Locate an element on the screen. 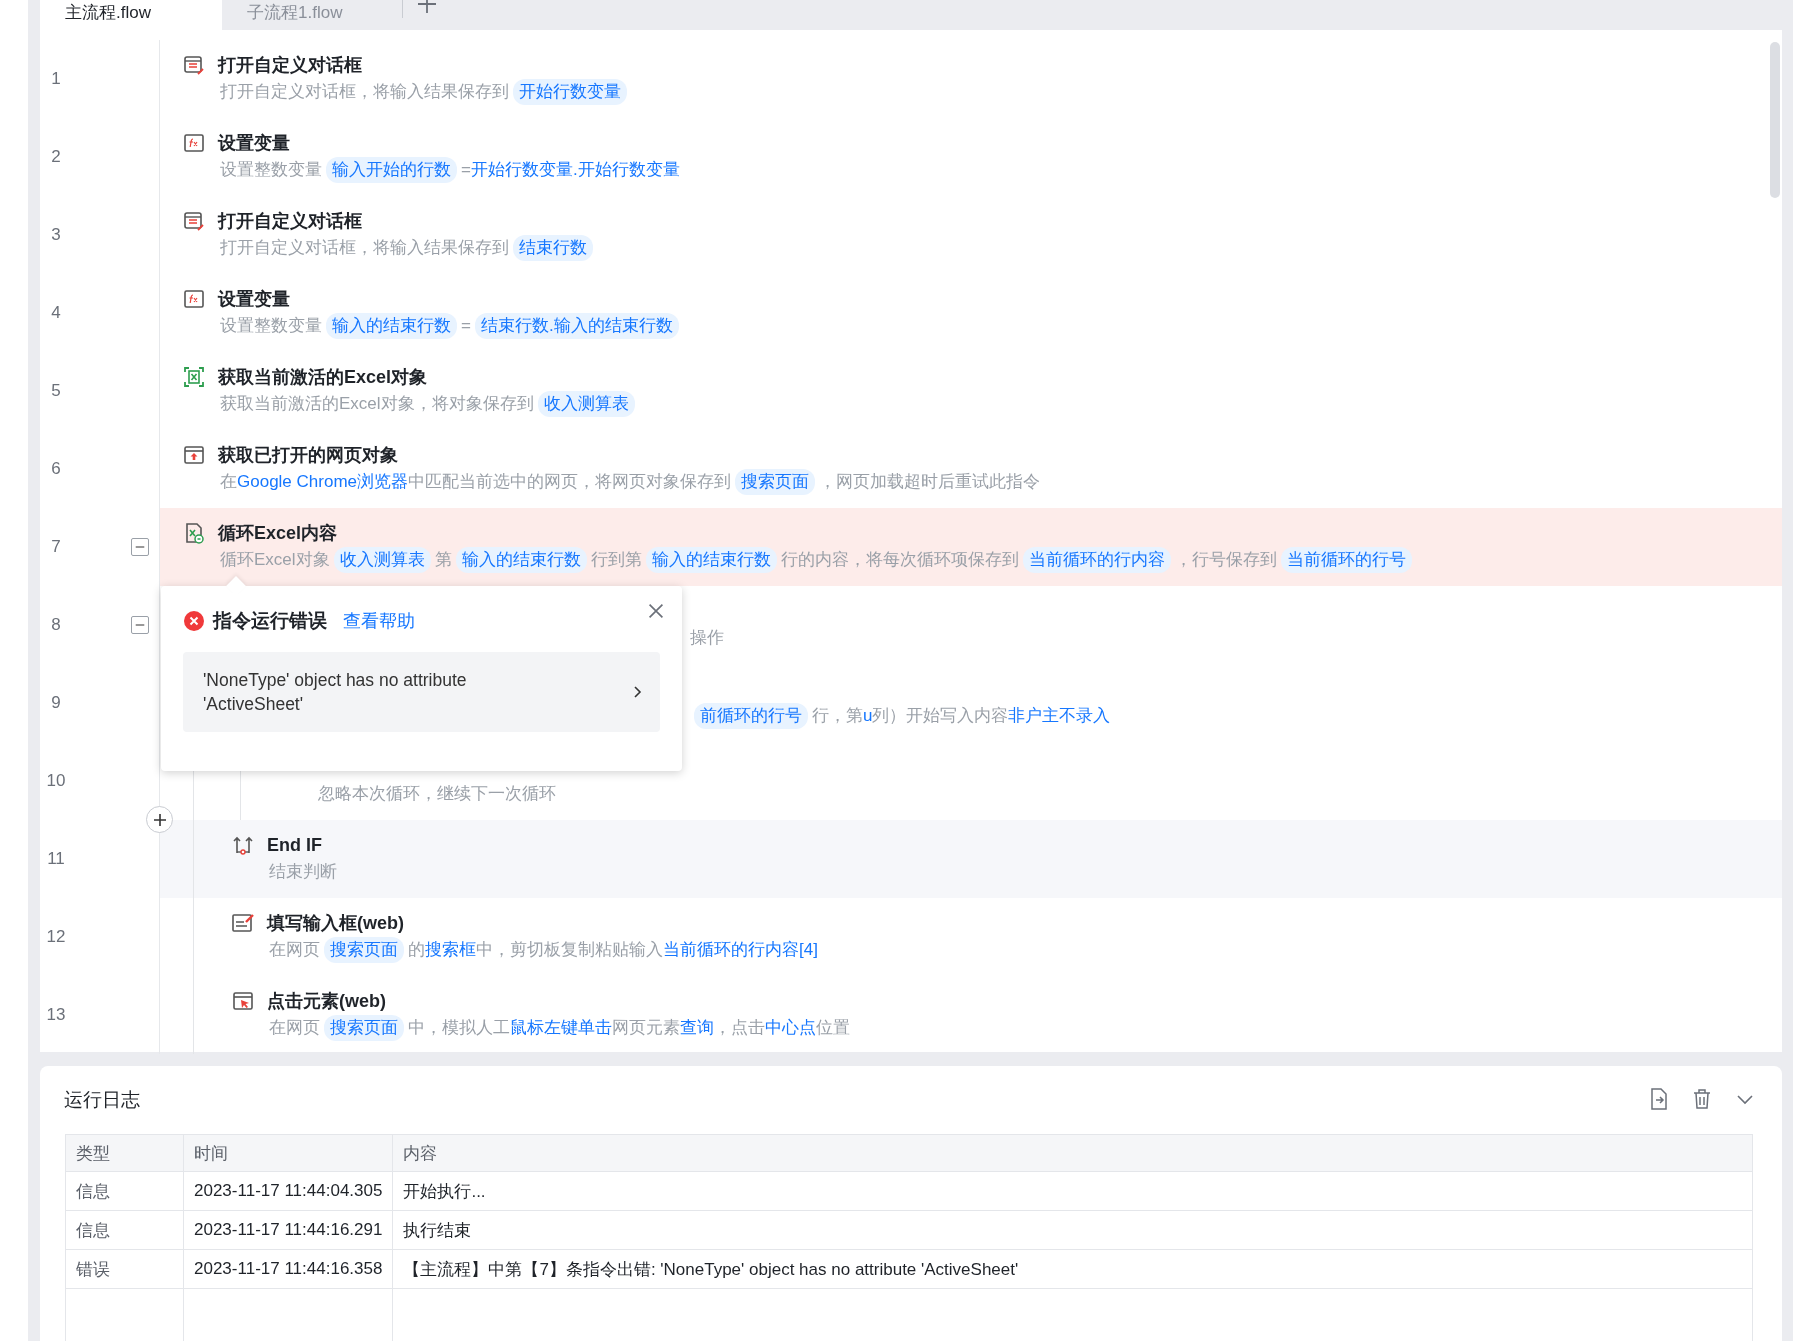 The height and width of the screenshot is (1341, 1804). step-title: 循环Excel内容 is located at coordinates (278, 533).